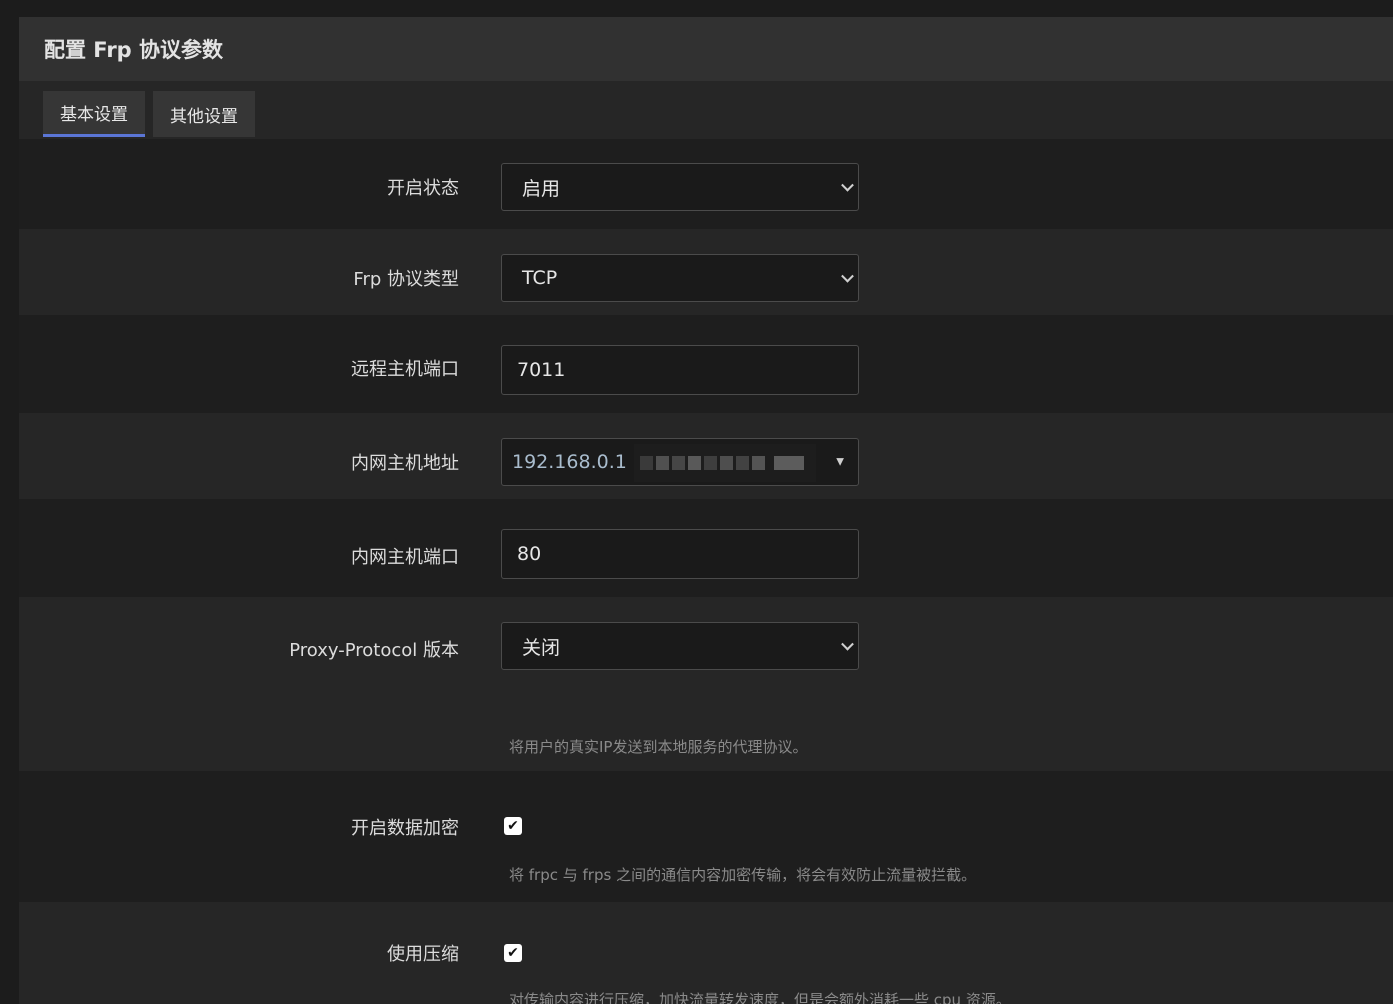 Image resolution: width=1393 pixels, height=1004 pixels. What do you see at coordinates (680, 187) in the screenshot?
I see `status-select: 启用` at bounding box center [680, 187].